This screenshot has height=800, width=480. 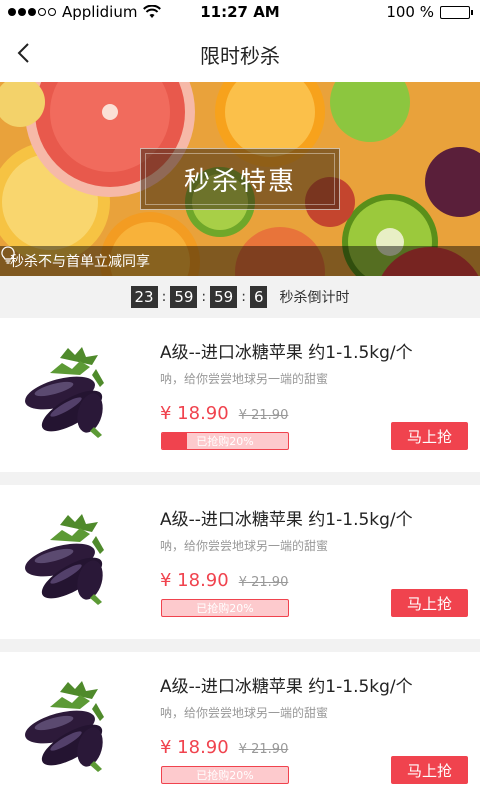 I want to click on banner-notice: 秒杀不与首单立减同享, so click(x=80, y=262).